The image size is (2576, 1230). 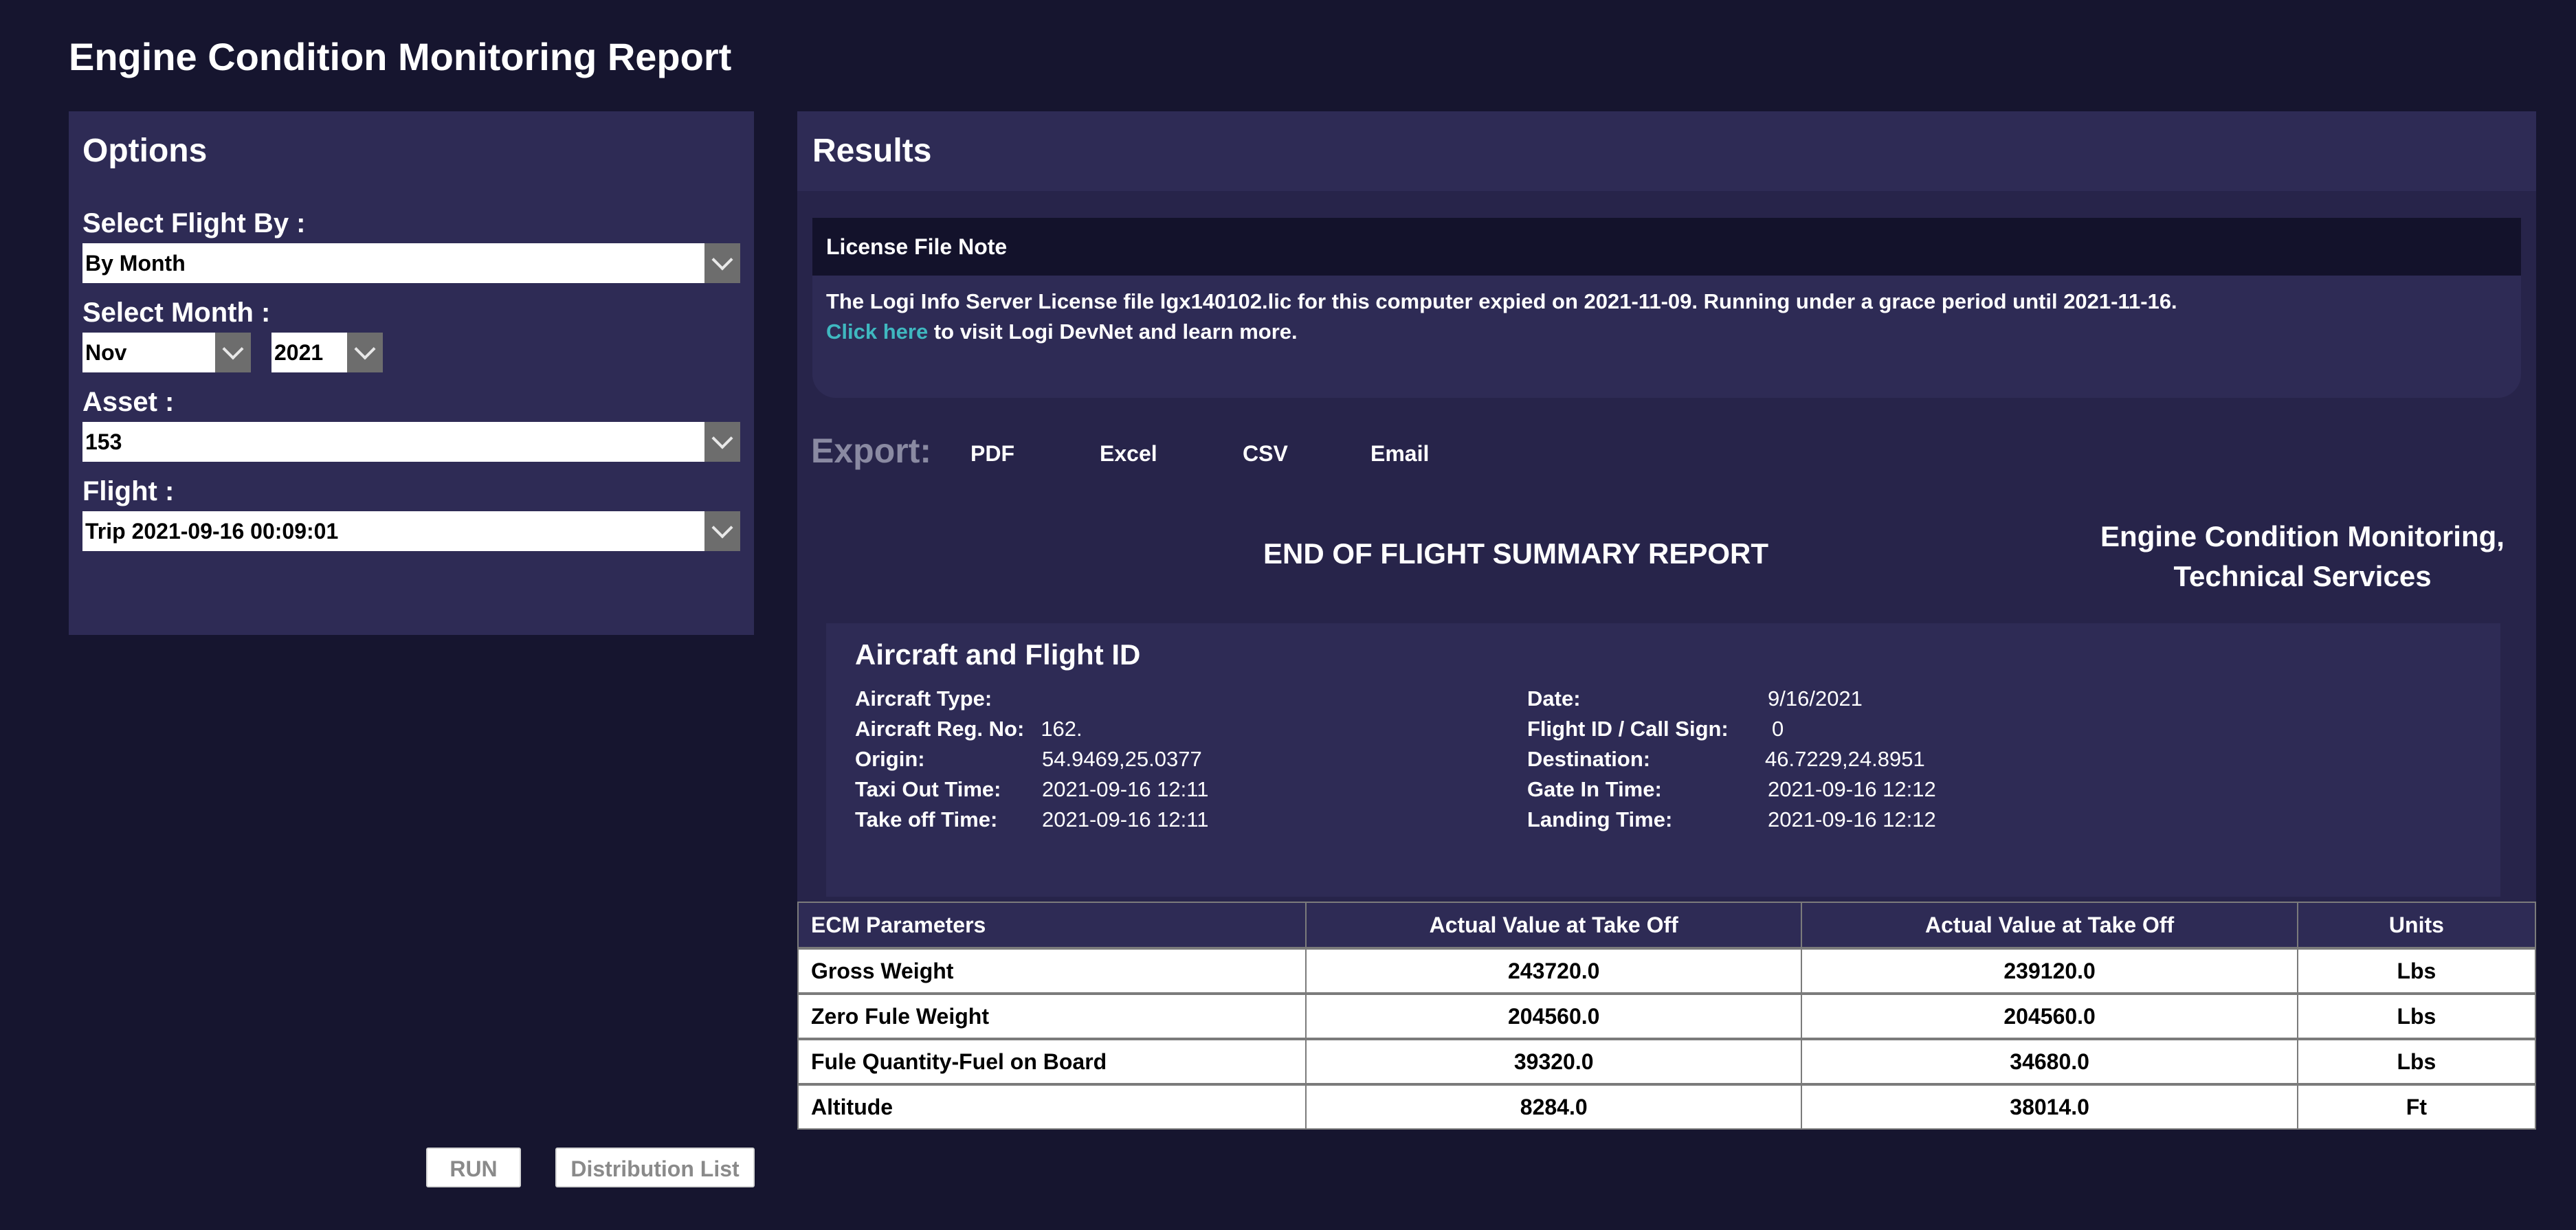 I want to click on asset-label: Asset :, so click(x=128, y=402).